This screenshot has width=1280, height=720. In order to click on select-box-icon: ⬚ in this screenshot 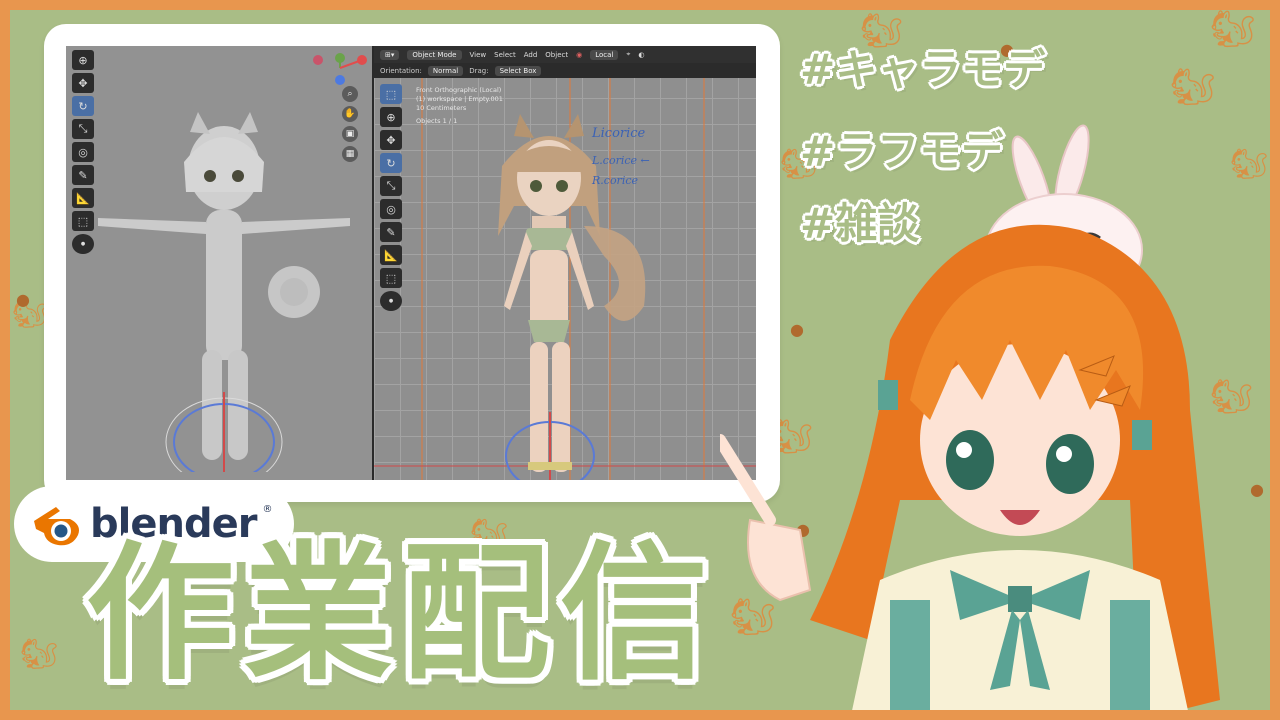, I will do `click(391, 94)`.